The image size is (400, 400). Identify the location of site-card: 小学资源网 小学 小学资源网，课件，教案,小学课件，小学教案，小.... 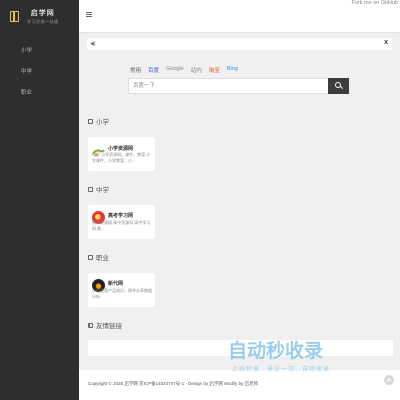
(121, 154).